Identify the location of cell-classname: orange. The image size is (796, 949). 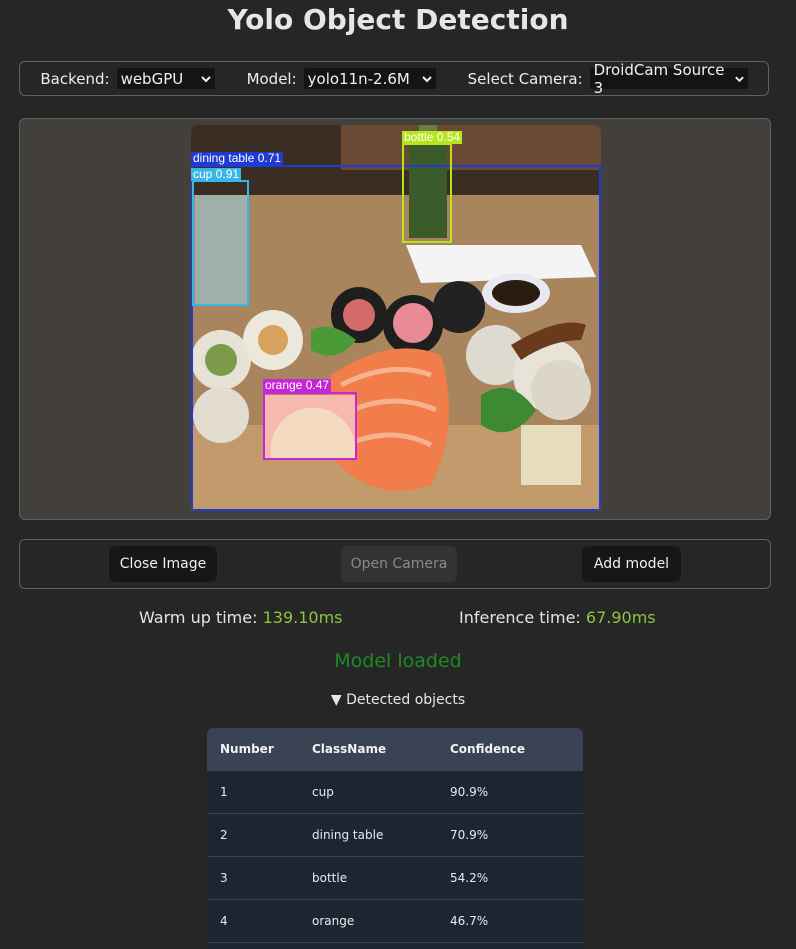
(333, 921).